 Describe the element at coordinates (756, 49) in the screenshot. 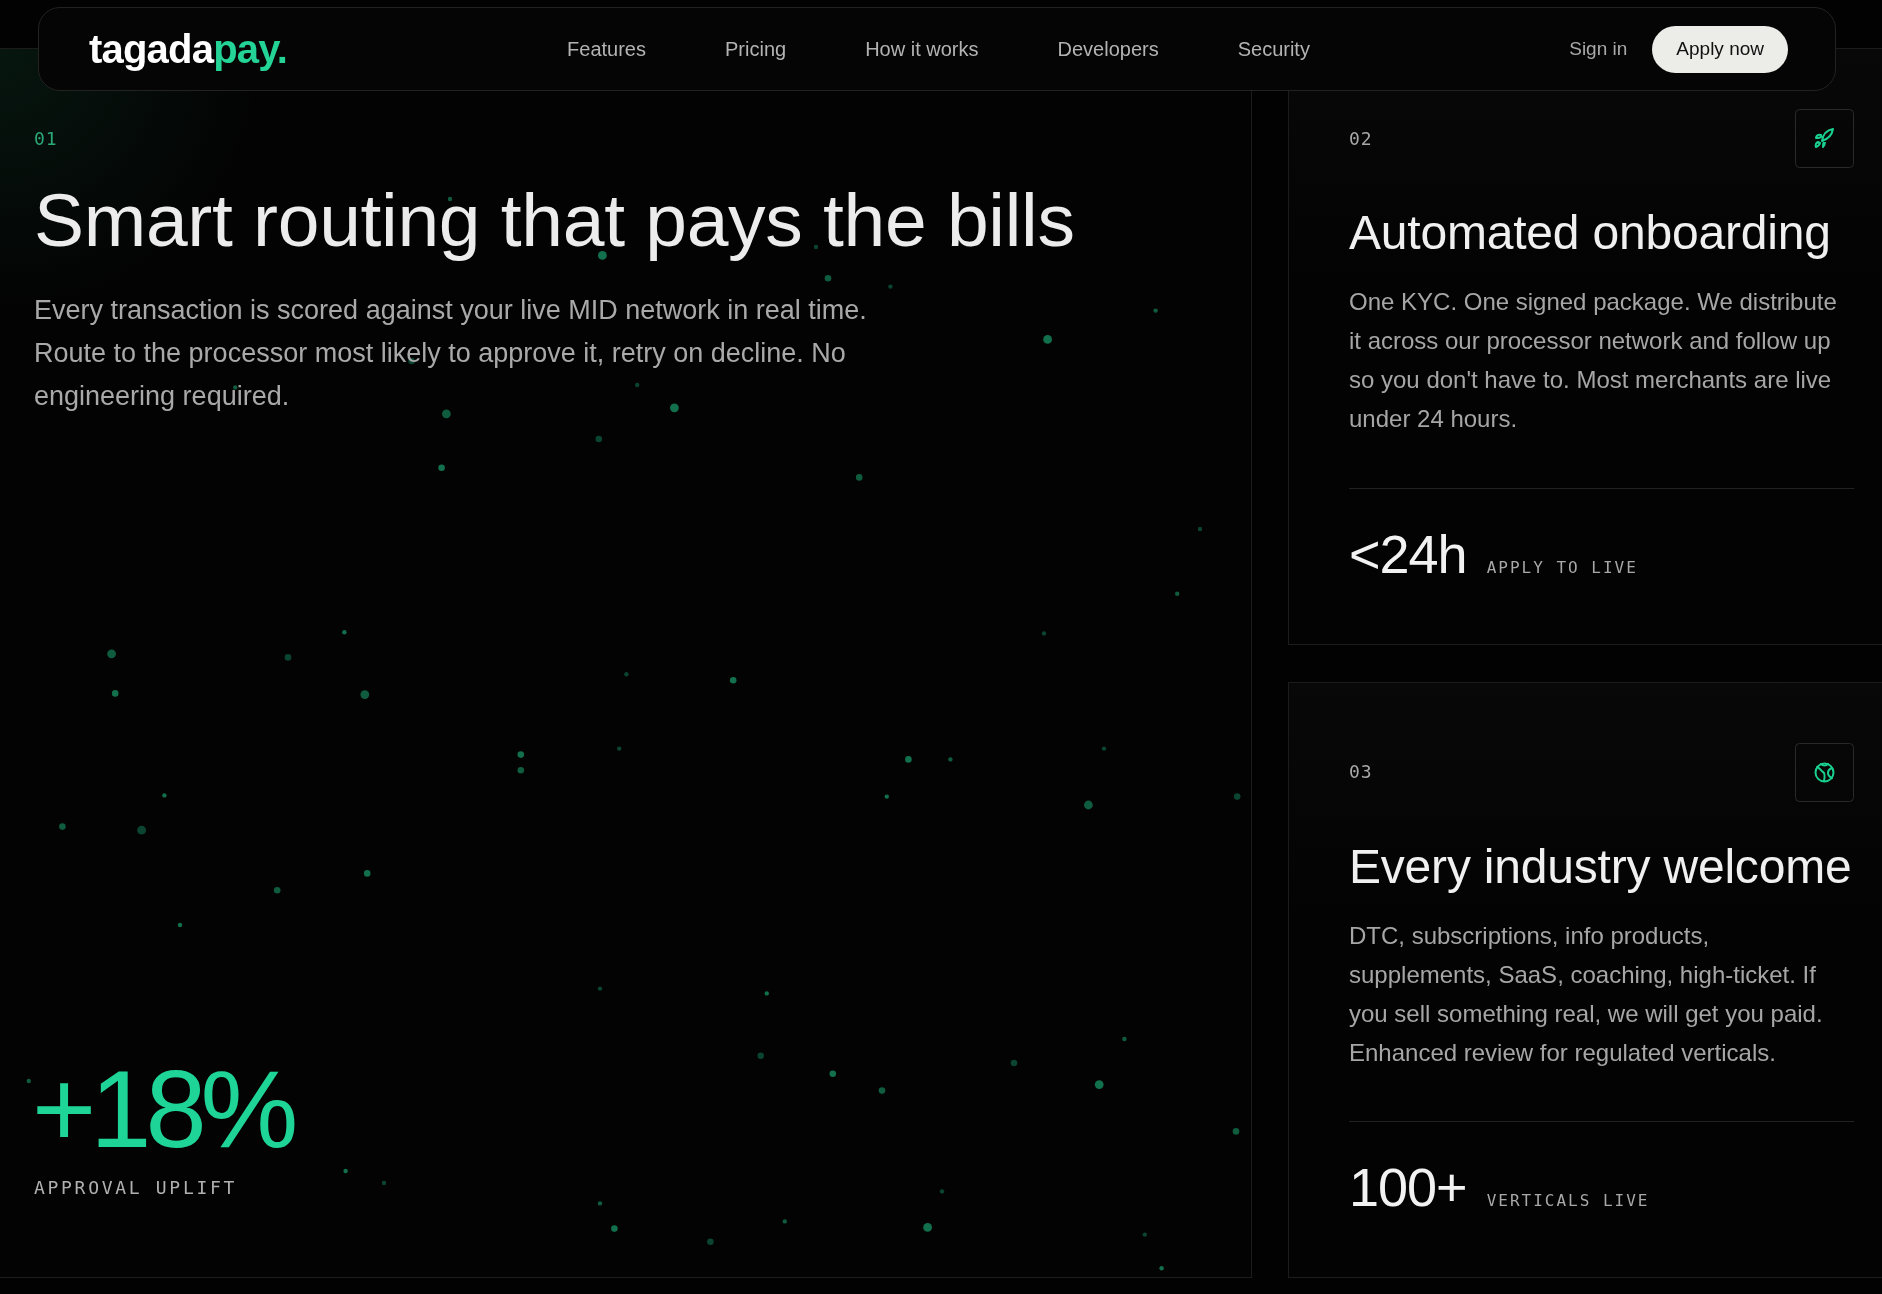

I see `nav-link: Pricing` at that location.